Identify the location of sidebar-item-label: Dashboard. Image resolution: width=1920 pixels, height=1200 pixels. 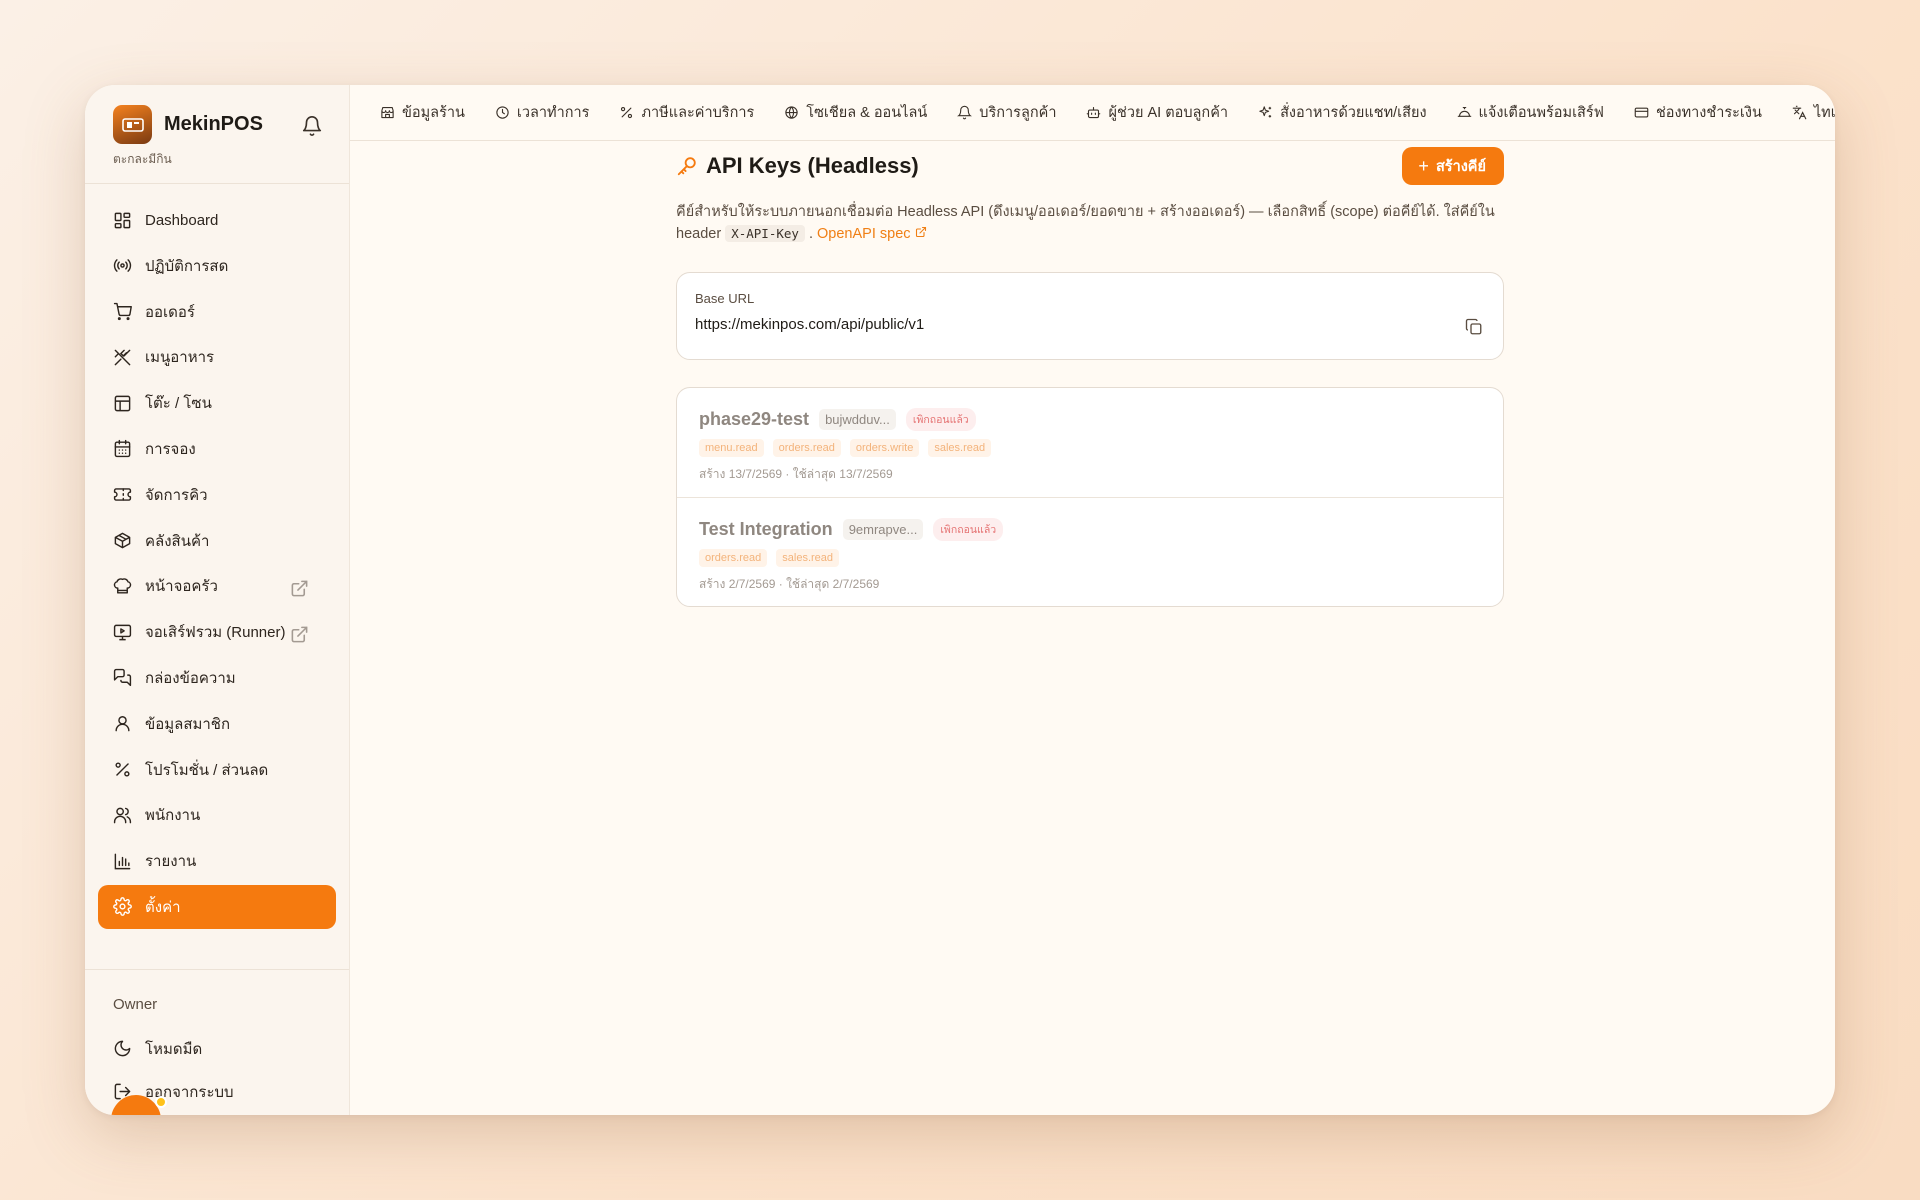
(182, 220).